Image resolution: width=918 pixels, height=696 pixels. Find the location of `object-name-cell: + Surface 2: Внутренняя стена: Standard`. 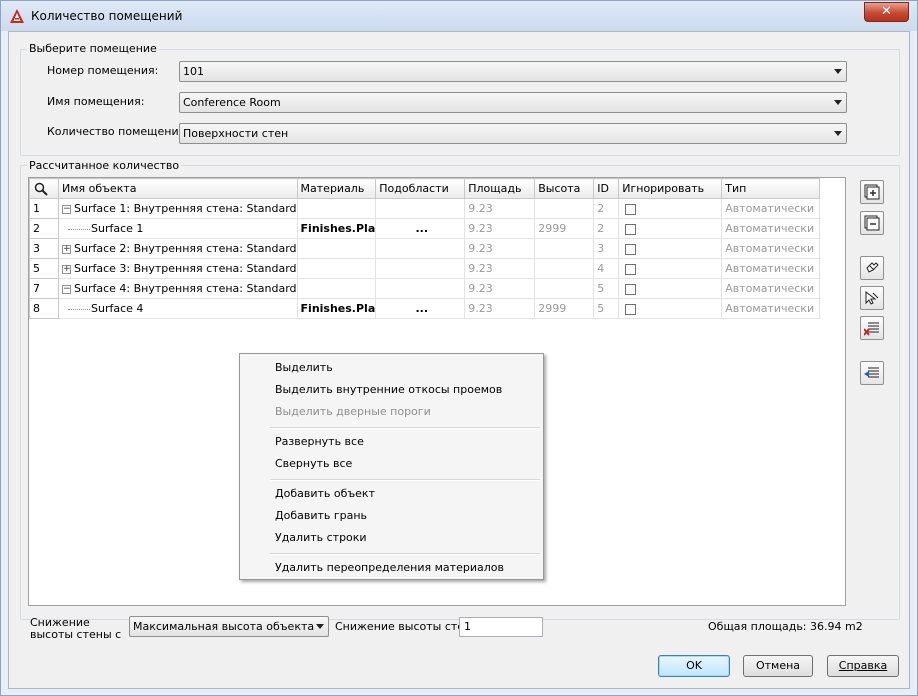

object-name-cell: + Surface 2: Внутренняя стена: Standard is located at coordinates (178, 248).